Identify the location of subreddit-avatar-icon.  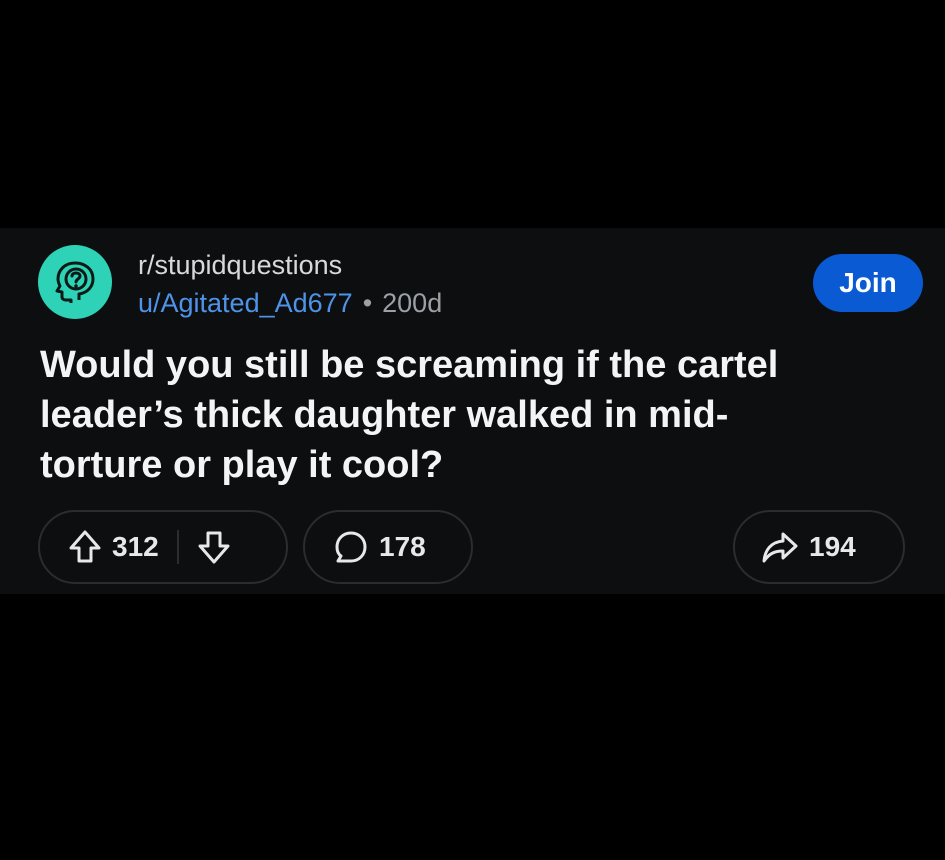
(75, 282).